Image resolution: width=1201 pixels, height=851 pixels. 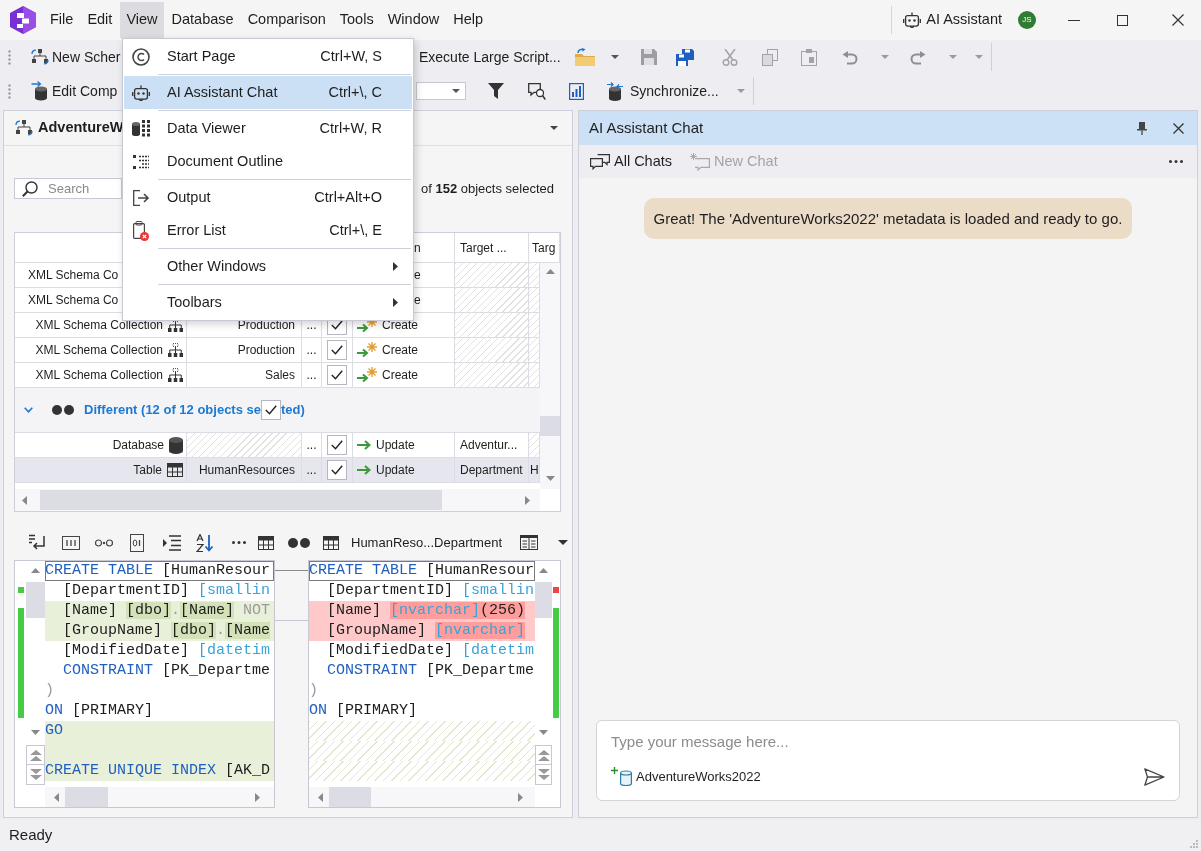 What do you see at coordinates (468, 20) in the screenshot?
I see `menu-item: Help` at bounding box center [468, 20].